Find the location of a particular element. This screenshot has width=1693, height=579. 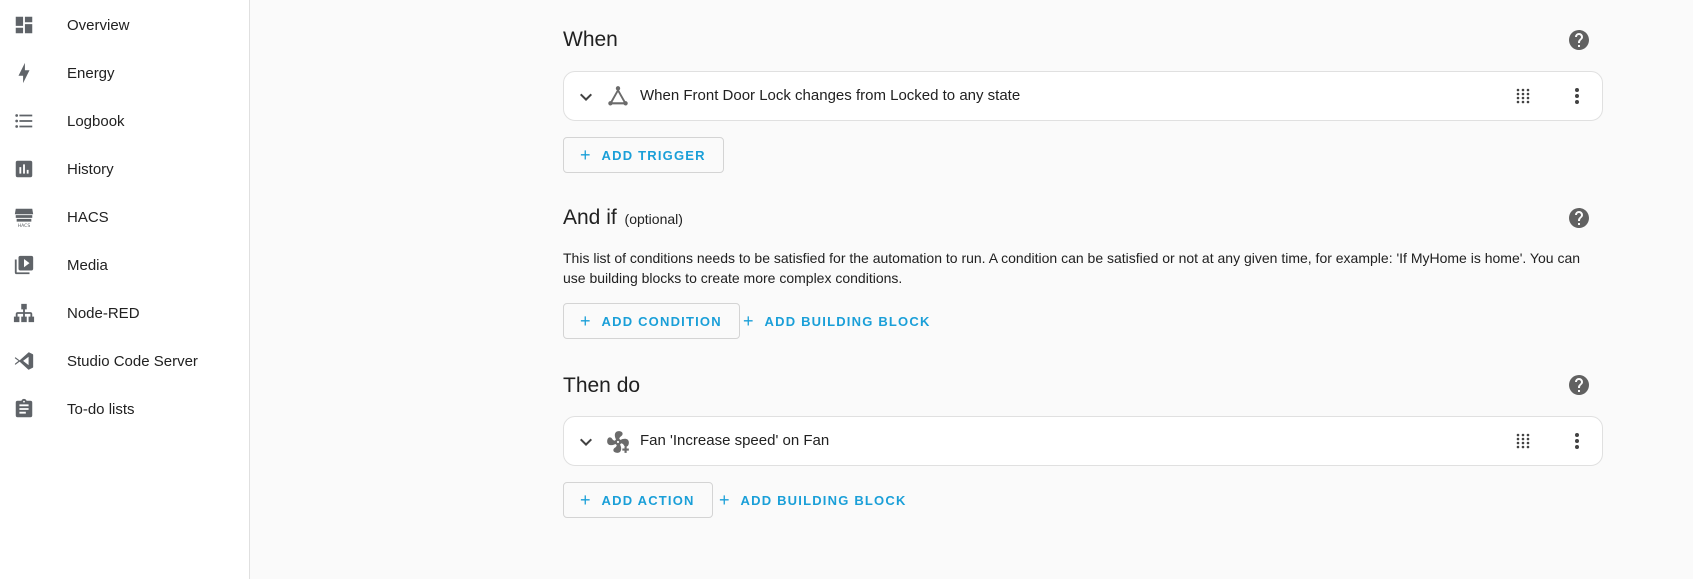

action-label: Fan 'Increase speed' on Fan is located at coordinates (735, 440).